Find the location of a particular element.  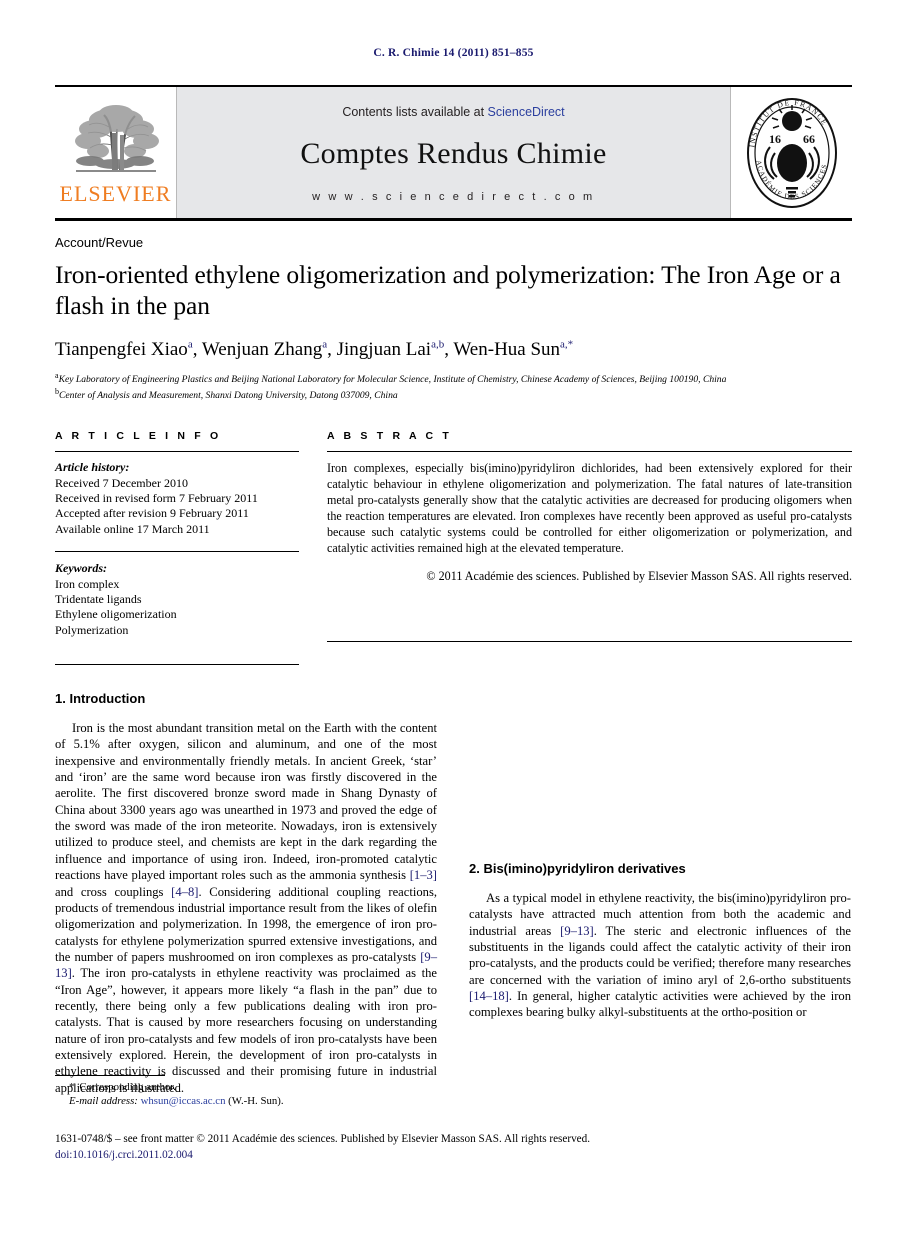

citation-ref: [9–13] is located at coordinates (577, 931).